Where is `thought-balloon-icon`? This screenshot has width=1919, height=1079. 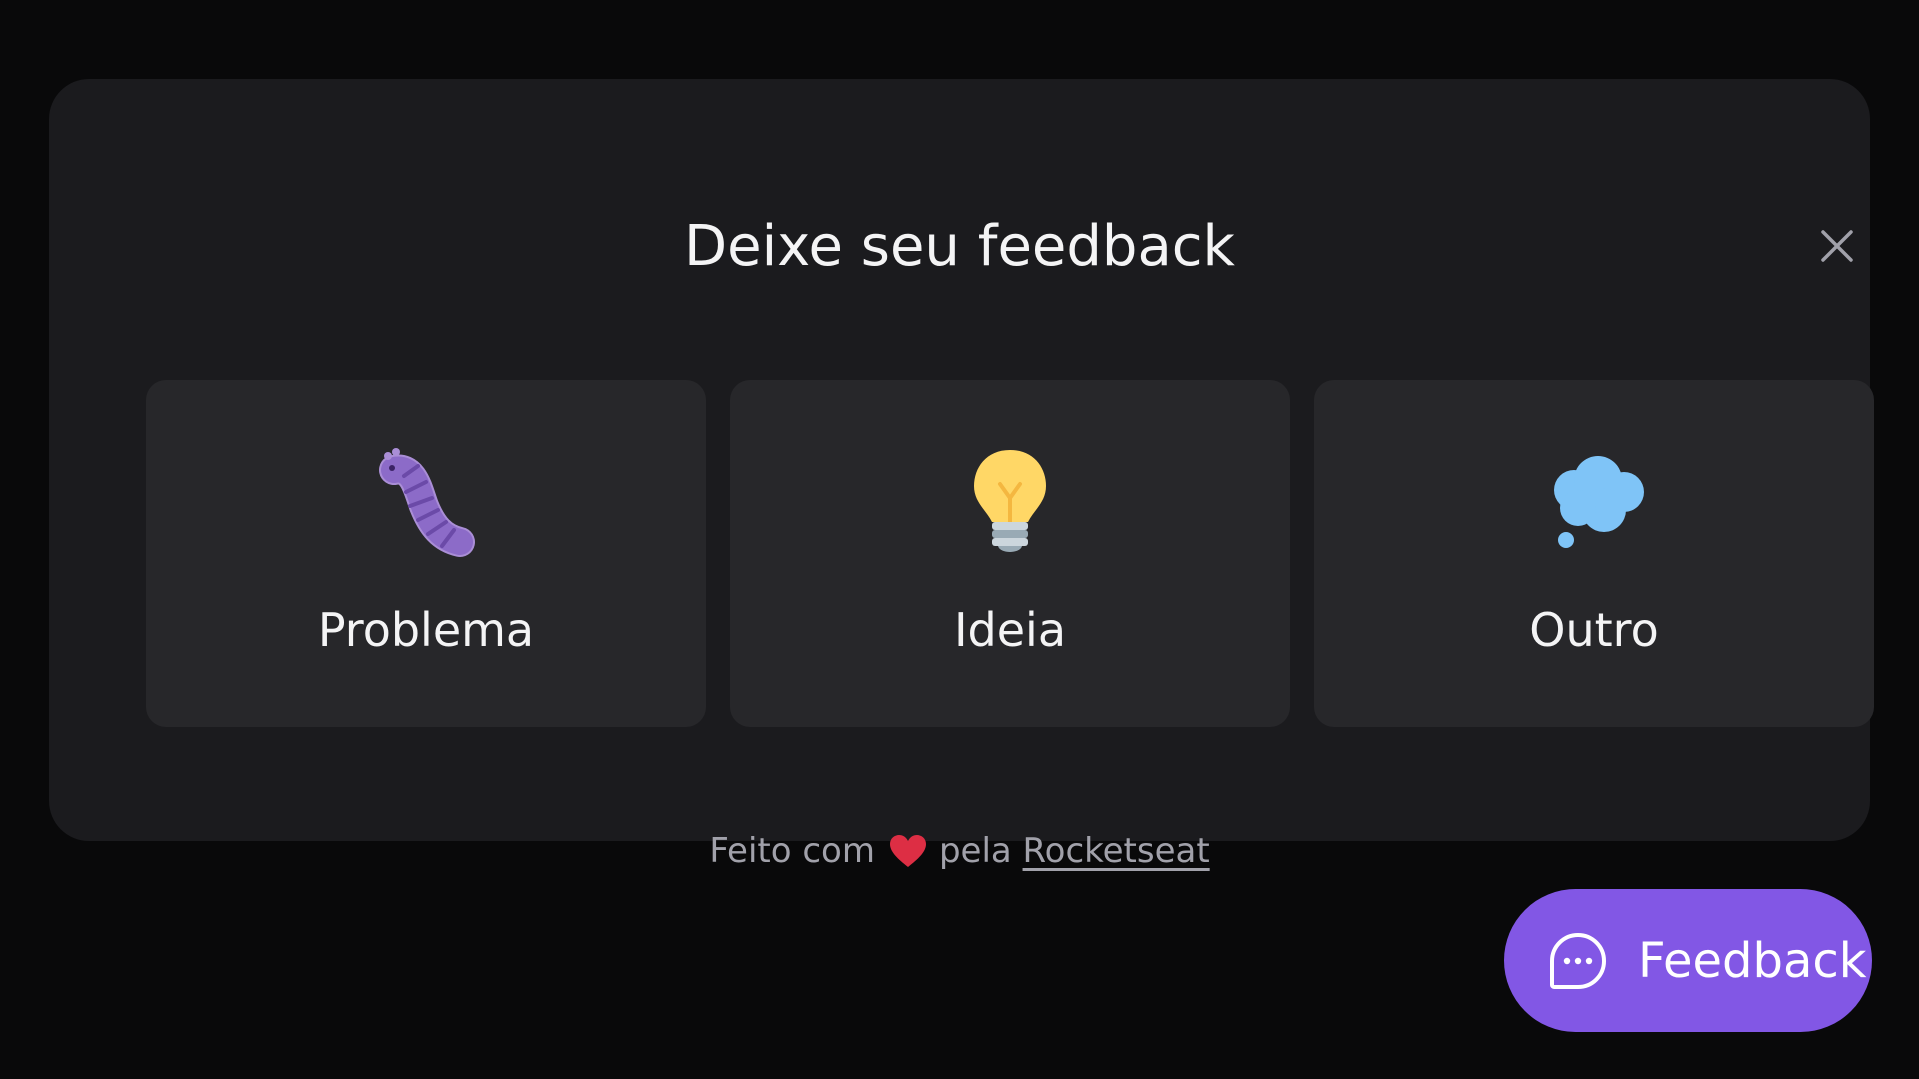
thought-balloon-icon is located at coordinates (1594, 502).